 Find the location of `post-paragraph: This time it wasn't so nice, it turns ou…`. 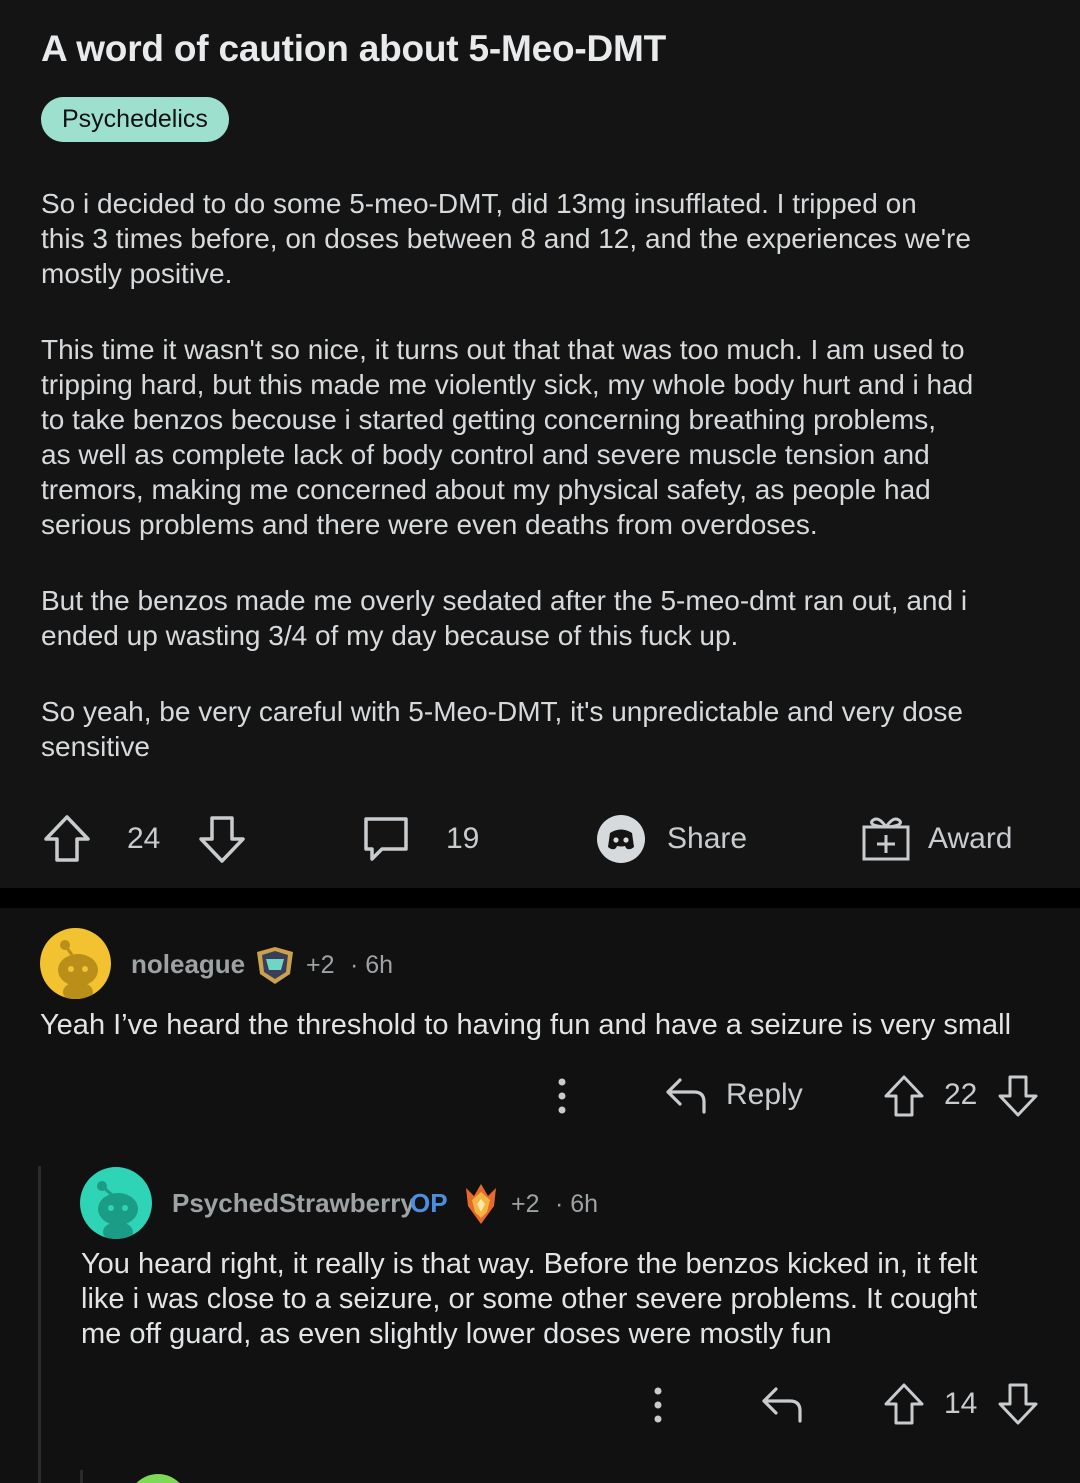

post-paragraph: This time it wasn't so nice, it turns ou… is located at coordinates (507, 437).